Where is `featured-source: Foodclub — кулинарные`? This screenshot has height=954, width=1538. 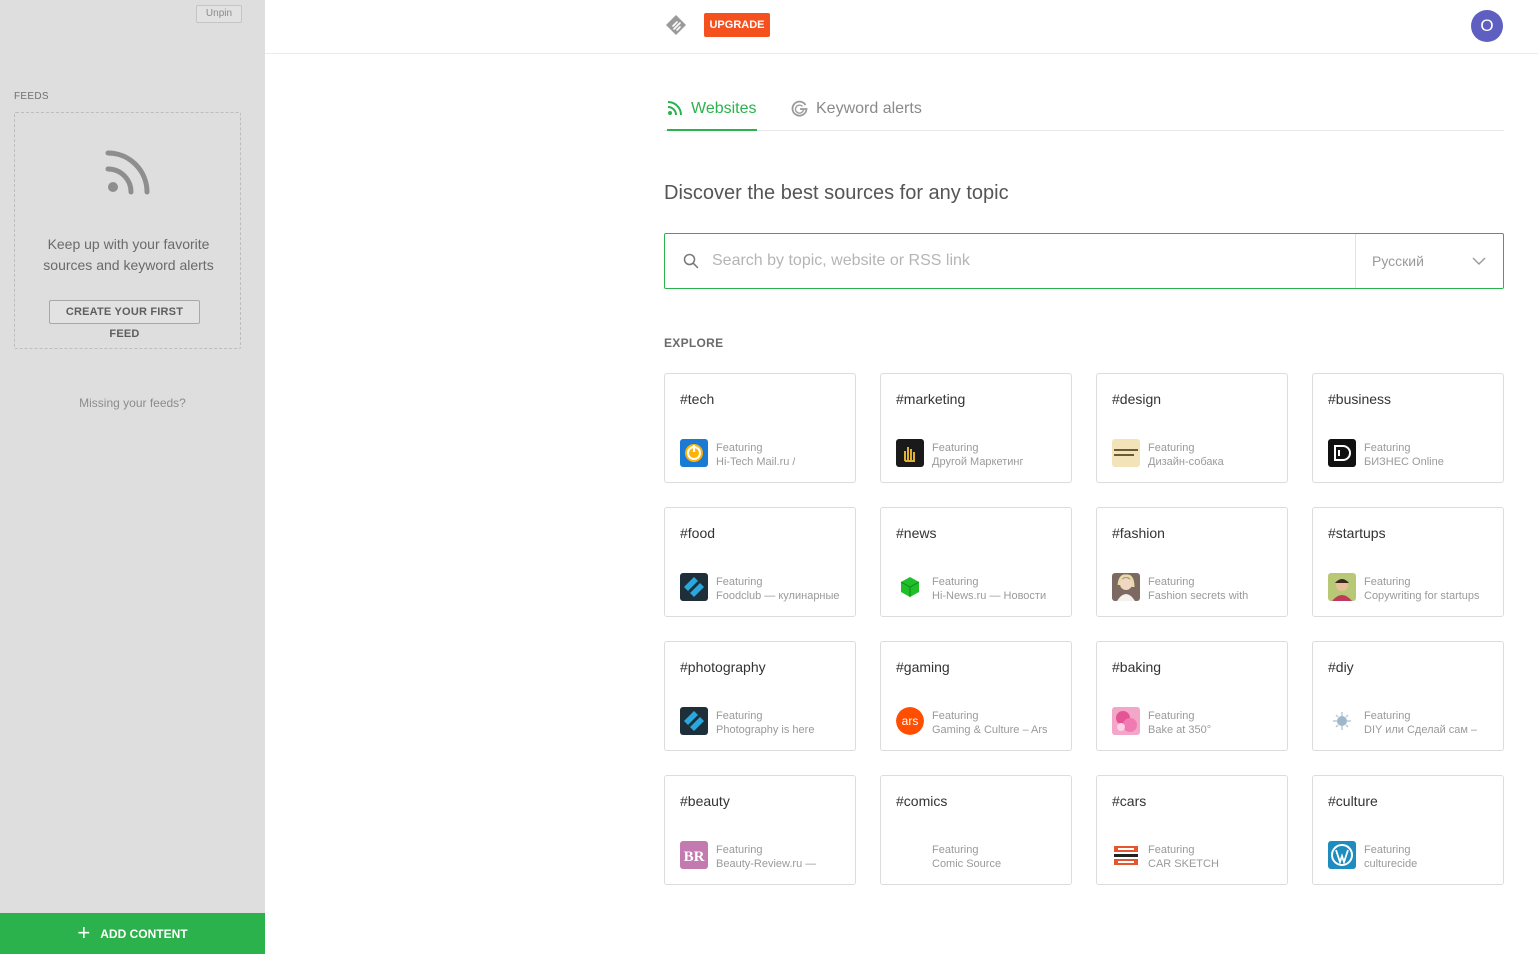
featured-source: Foodclub — кулинарные is located at coordinates (778, 596).